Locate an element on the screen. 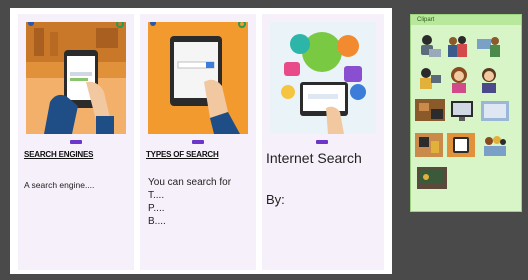 The height and width of the screenshot is (280, 528). computer-users-clip-icon is located at coordinates (488, 46).